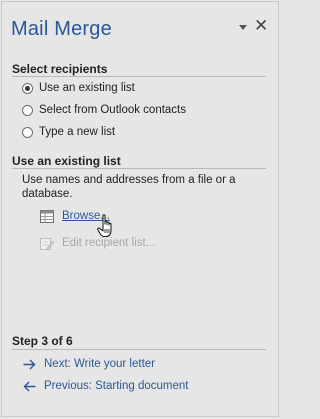 Image resolution: width=320 pixels, height=419 pixels. I want to click on task-pane-options-icon, so click(243, 27).